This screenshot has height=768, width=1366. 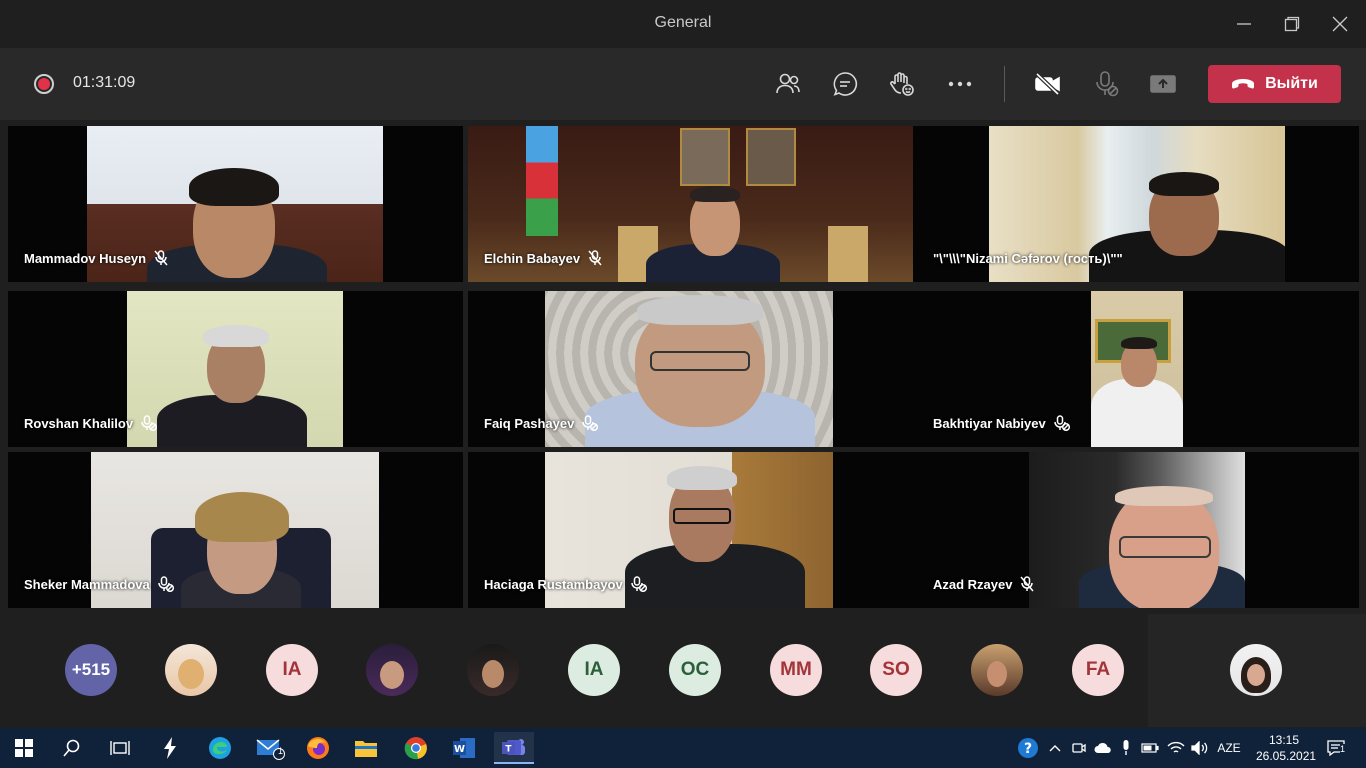 I want to click on search-icon, so click(x=71, y=748).